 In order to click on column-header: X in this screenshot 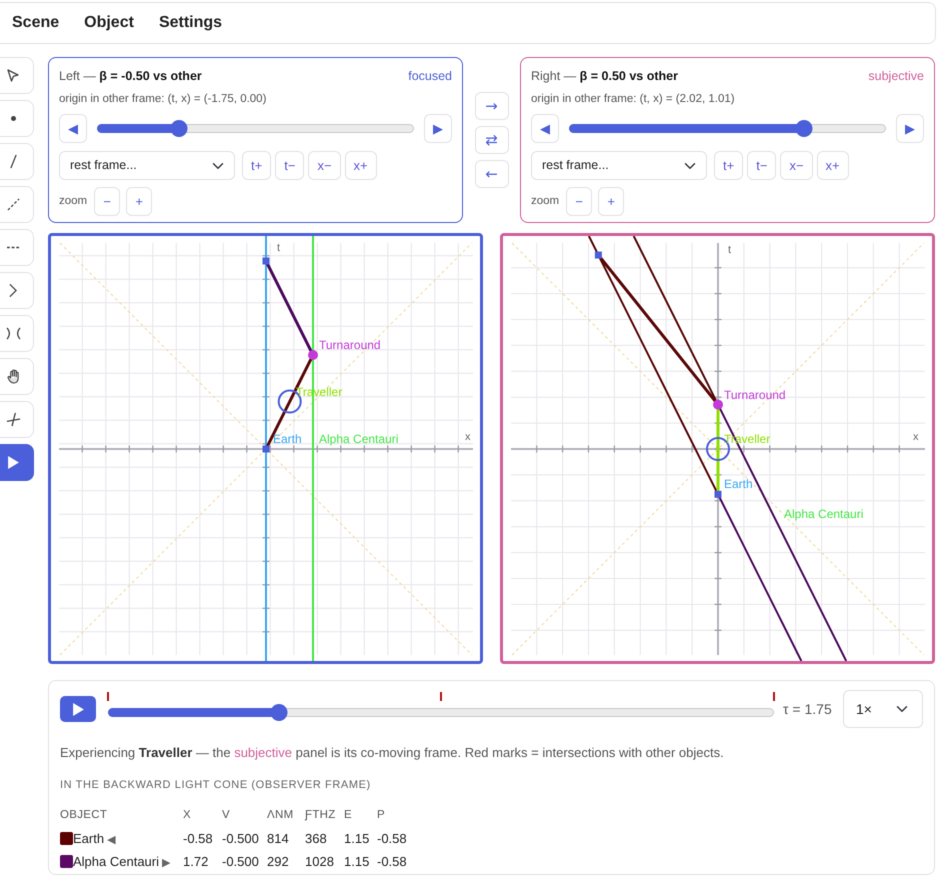, I will do `click(202, 815)`.